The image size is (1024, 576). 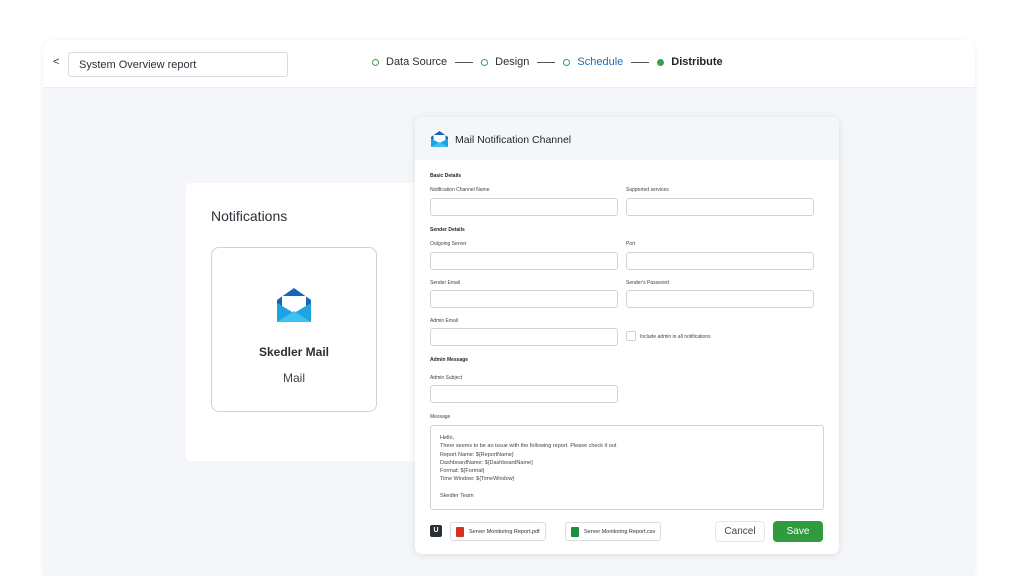 What do you see at coordinates (449, 360) in the screenshot?
I see `section-admin-message: Admin Message` at bounding box center [449, 360].